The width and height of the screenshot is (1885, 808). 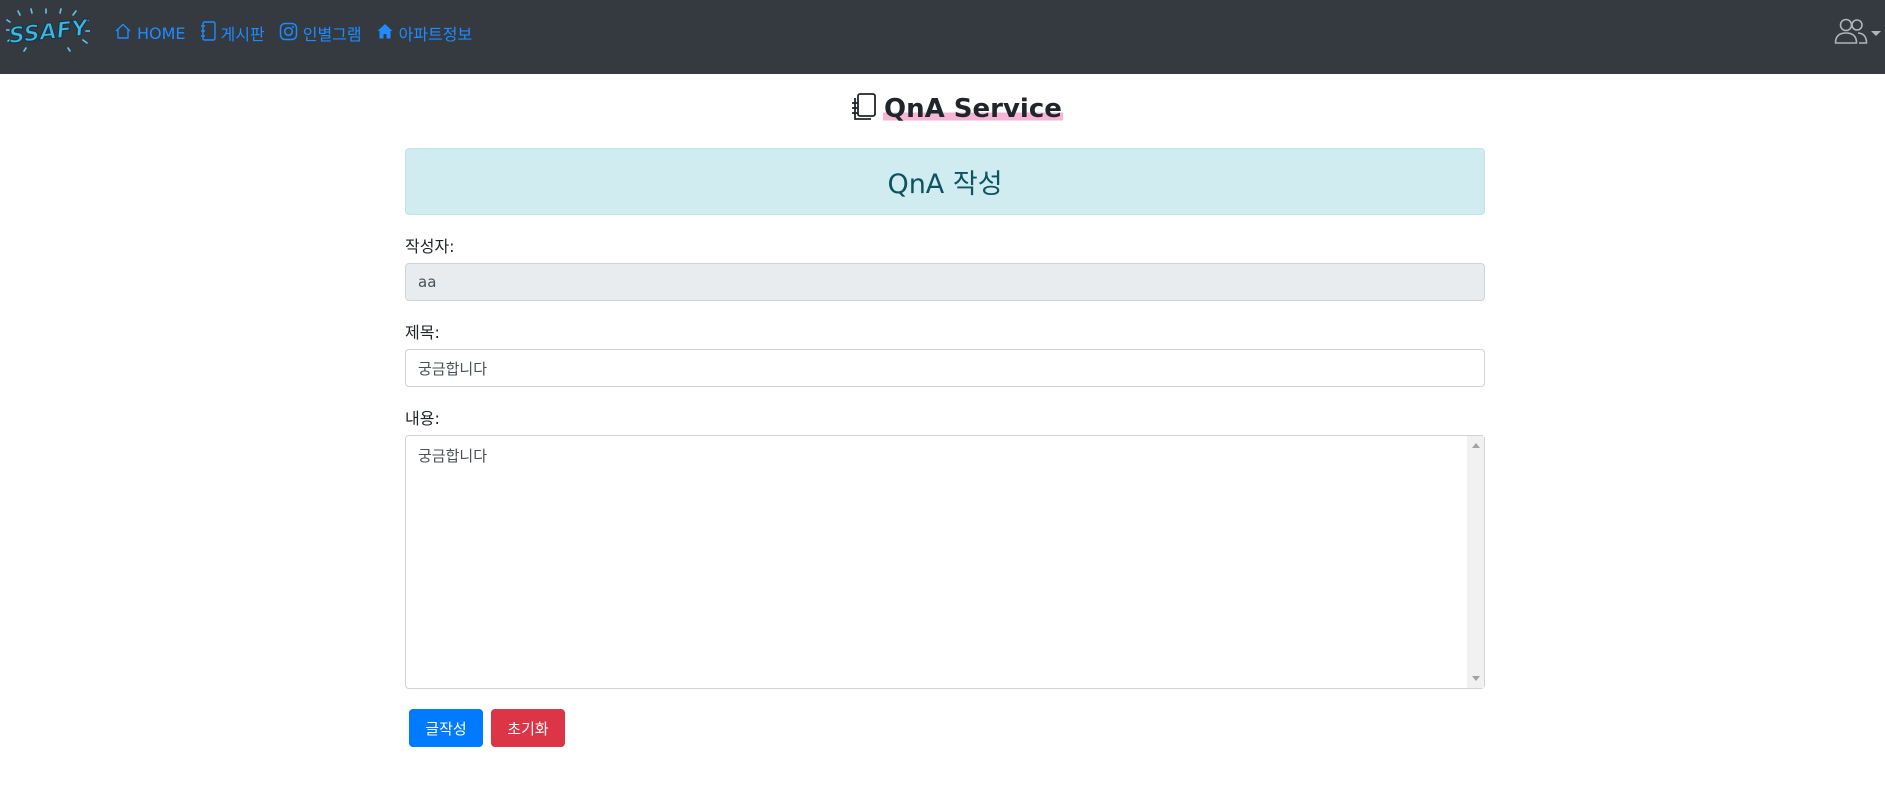 I want to click on subject-input-value: 궁금합니다, so click(x=453, y=368).